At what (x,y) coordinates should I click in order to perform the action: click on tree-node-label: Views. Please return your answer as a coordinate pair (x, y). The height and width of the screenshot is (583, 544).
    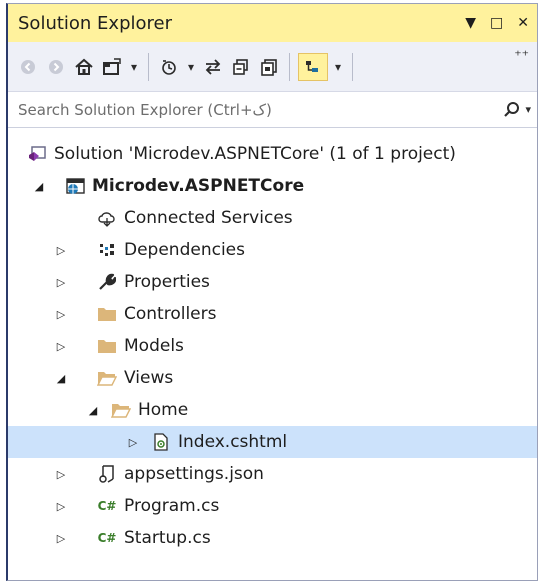
    Looking at the image, I should click on (149, 378).